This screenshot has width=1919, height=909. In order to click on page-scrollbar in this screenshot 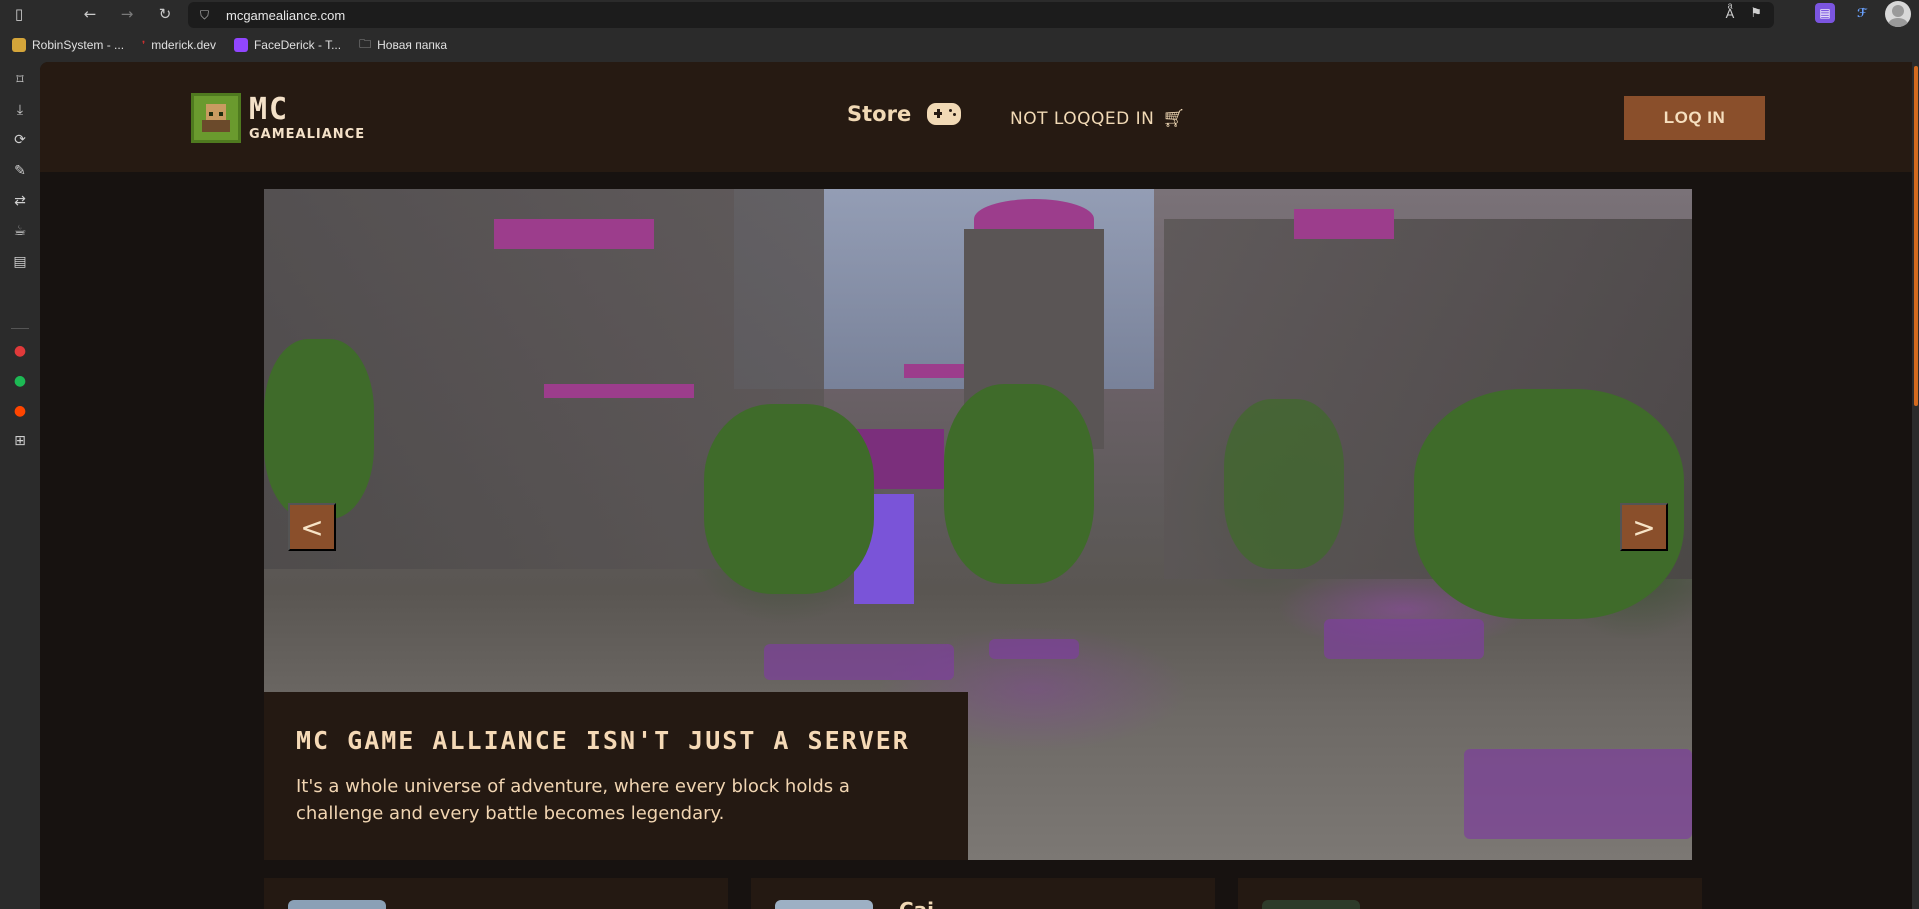, I will do `click(1915, 485)`.